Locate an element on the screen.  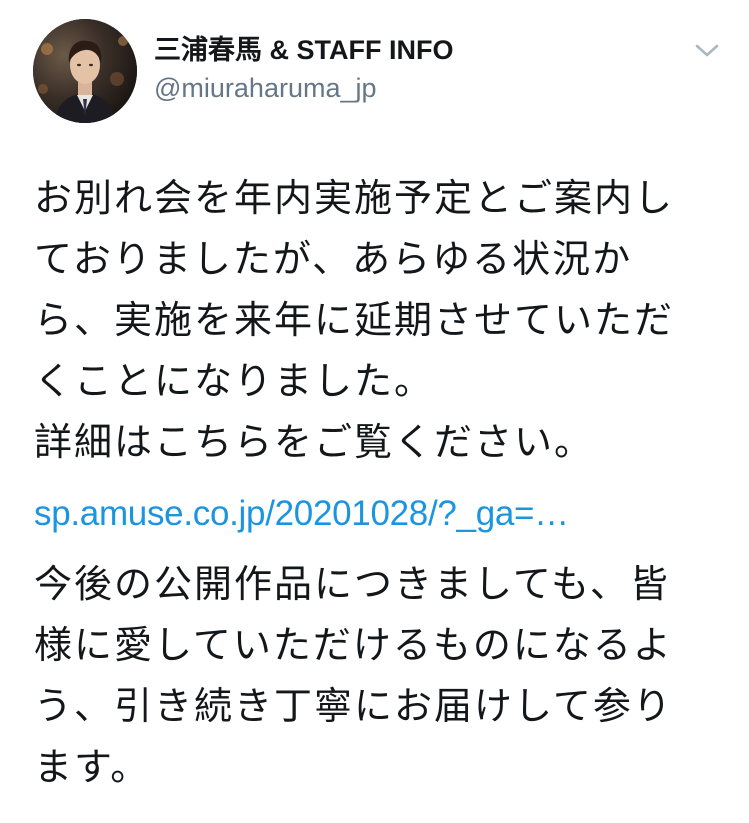
chevron-down-icon is located at coordinates (707, 50).